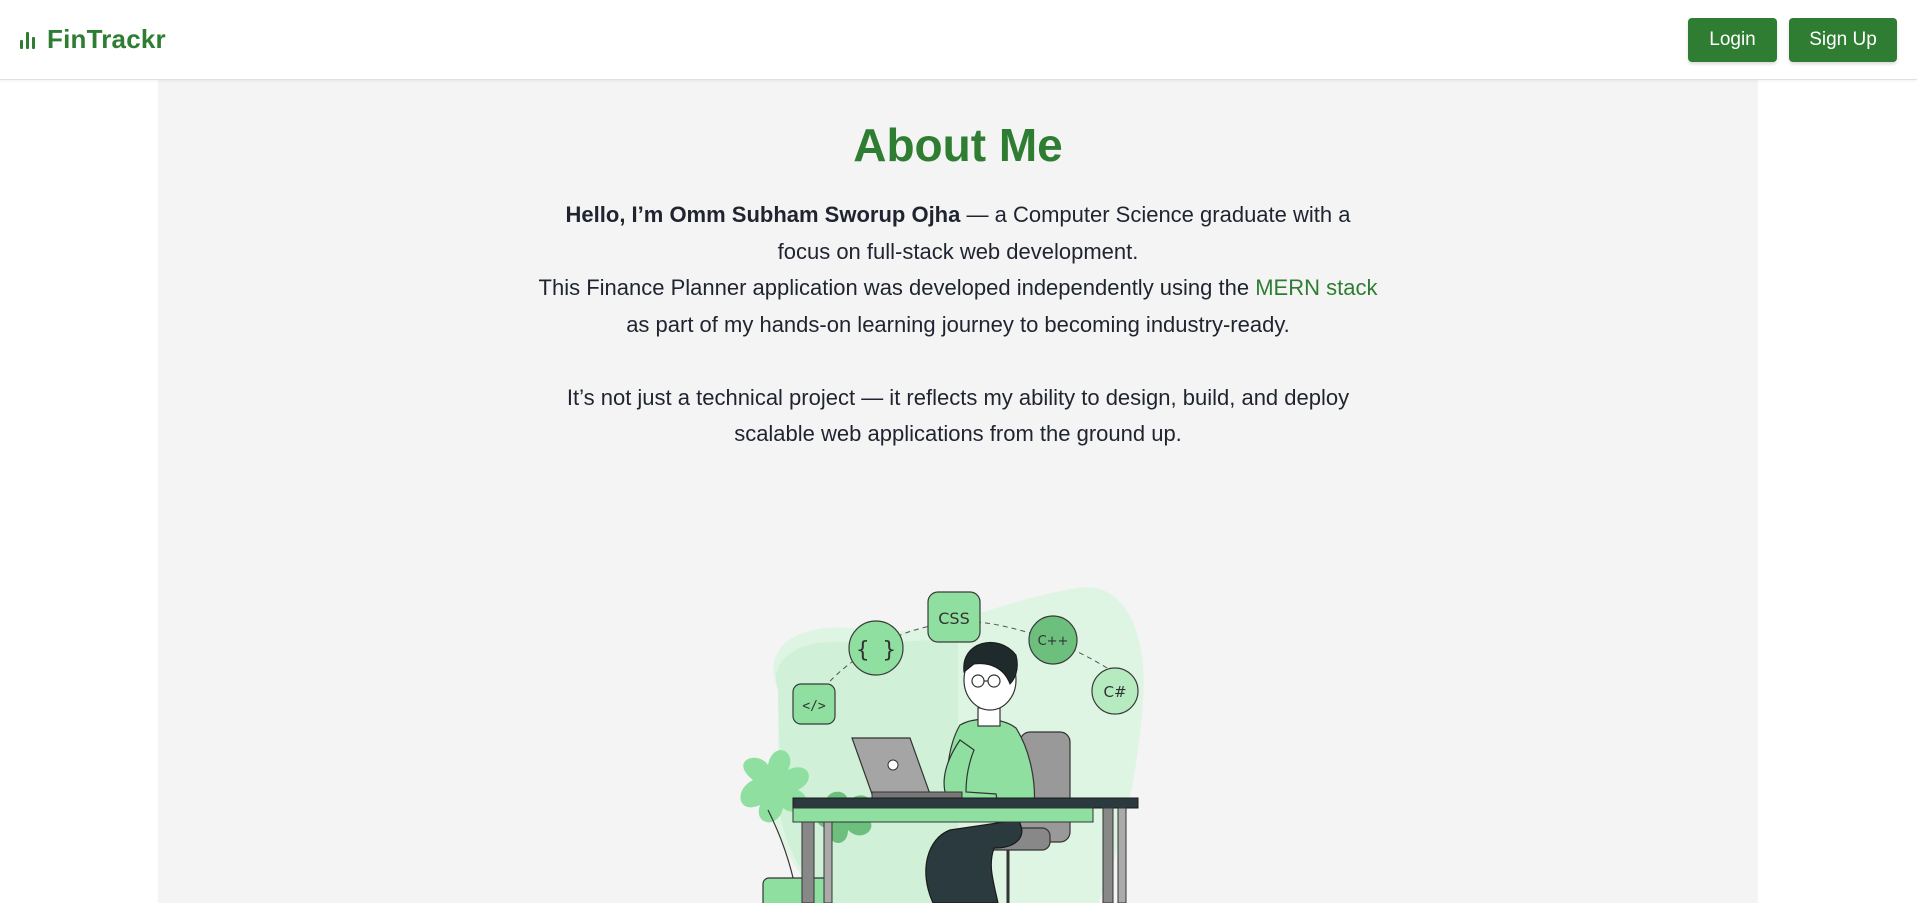 The height and width of the screenshot is (903, 1917). I want to click on top-navbar: FinTrackr Login Sign Up, so click(958, 40).